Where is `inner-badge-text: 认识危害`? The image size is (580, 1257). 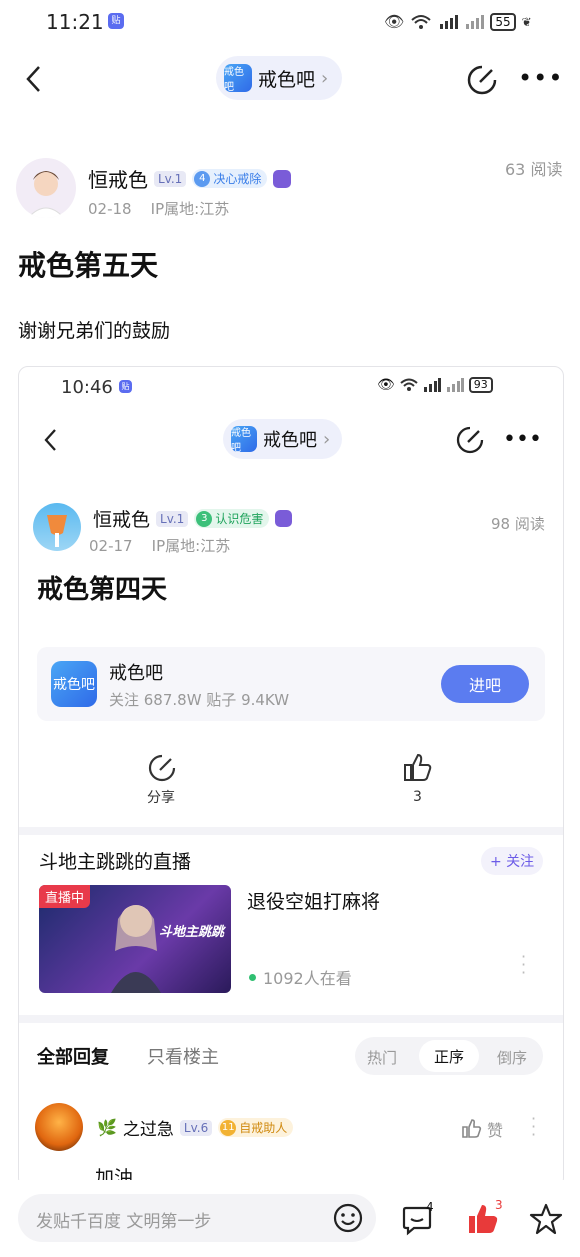 inner-badge-text: 认识危害 is located at coordinates (239, 519).